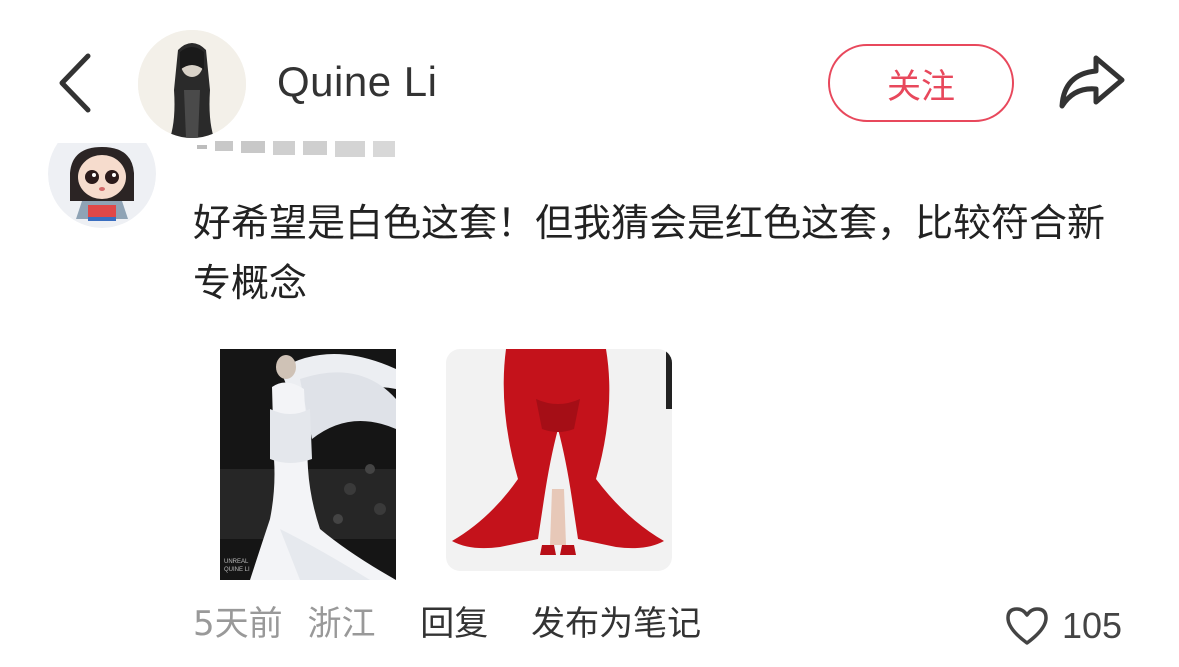 The width and height of the screenshot is (1179, 667). I want to click on commenter-name-clipped, so click(300, 150).